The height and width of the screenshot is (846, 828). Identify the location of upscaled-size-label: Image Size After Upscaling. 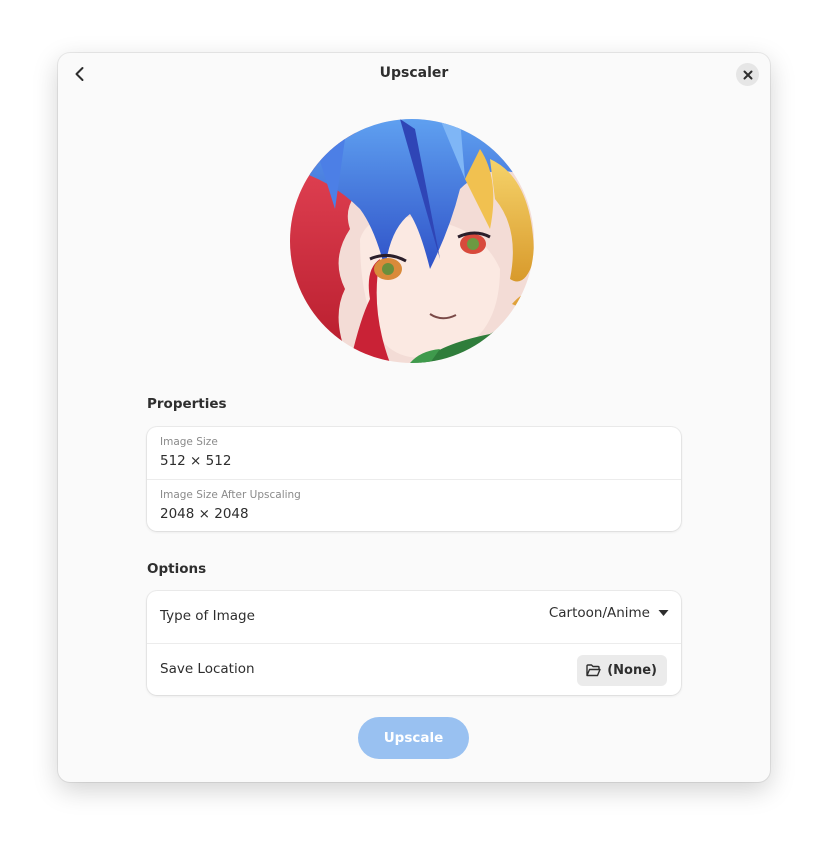
(230, 495).